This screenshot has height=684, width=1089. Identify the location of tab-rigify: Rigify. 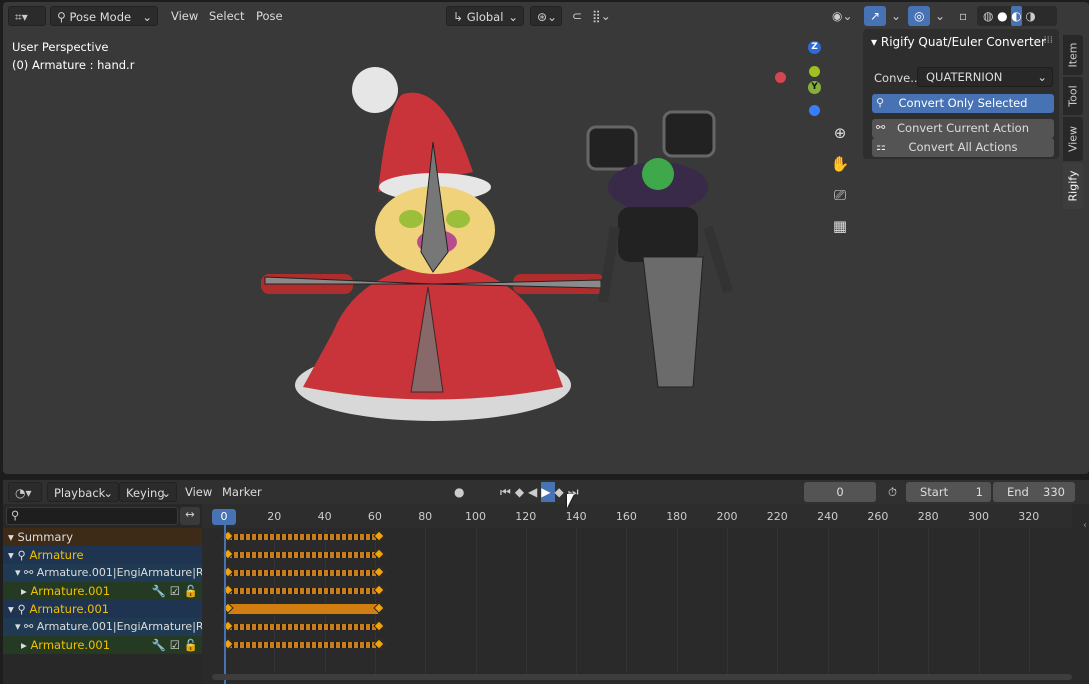
(1073, 186).